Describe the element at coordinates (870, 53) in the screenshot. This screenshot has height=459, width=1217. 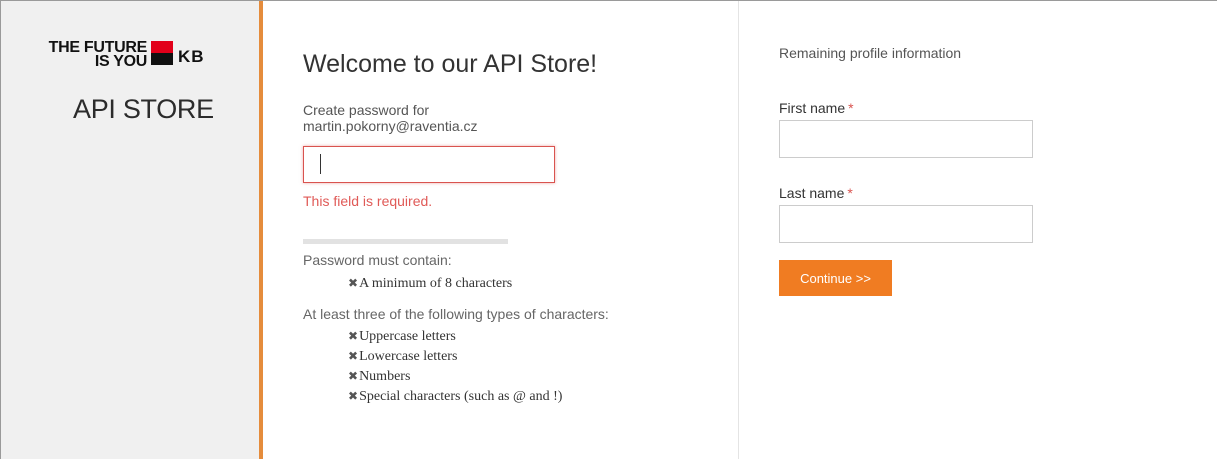
I see `profile-section-title: Remaining profile information` at that location.